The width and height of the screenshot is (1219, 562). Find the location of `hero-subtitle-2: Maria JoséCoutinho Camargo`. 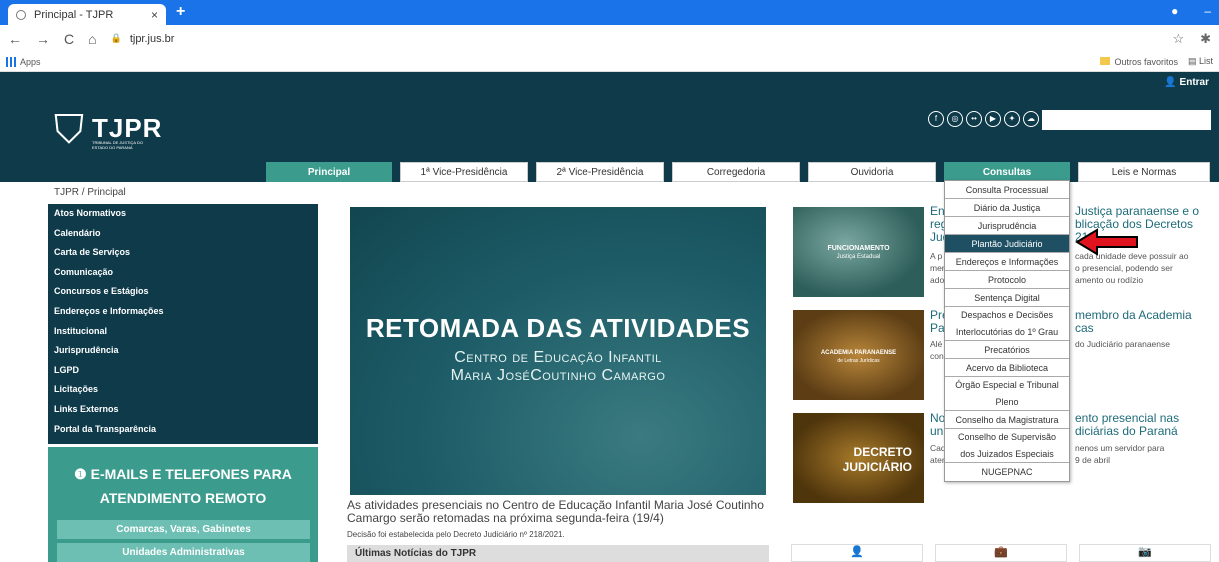

hero-subtitle-2: Maria JoséCoutinho Camargo is located at coordinates (558, 375).